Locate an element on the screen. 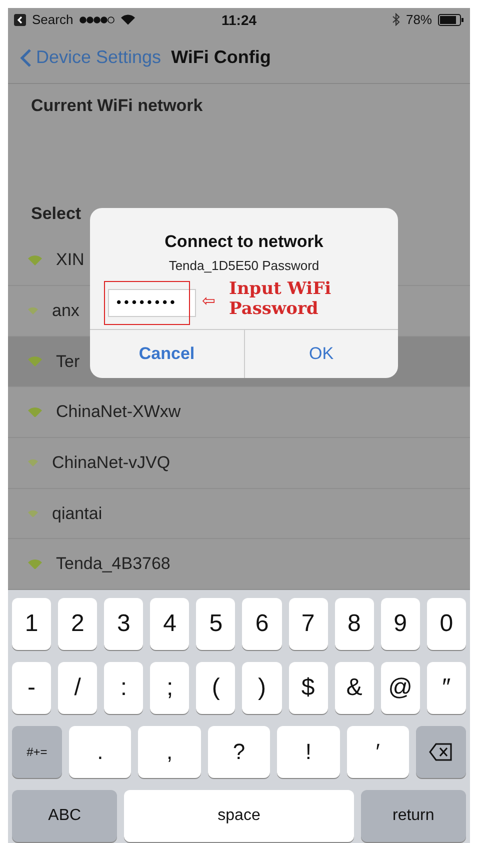 The width and height of the screenshot is (478, 843). keyboard-key: ! is located at coordinates (308, 752).